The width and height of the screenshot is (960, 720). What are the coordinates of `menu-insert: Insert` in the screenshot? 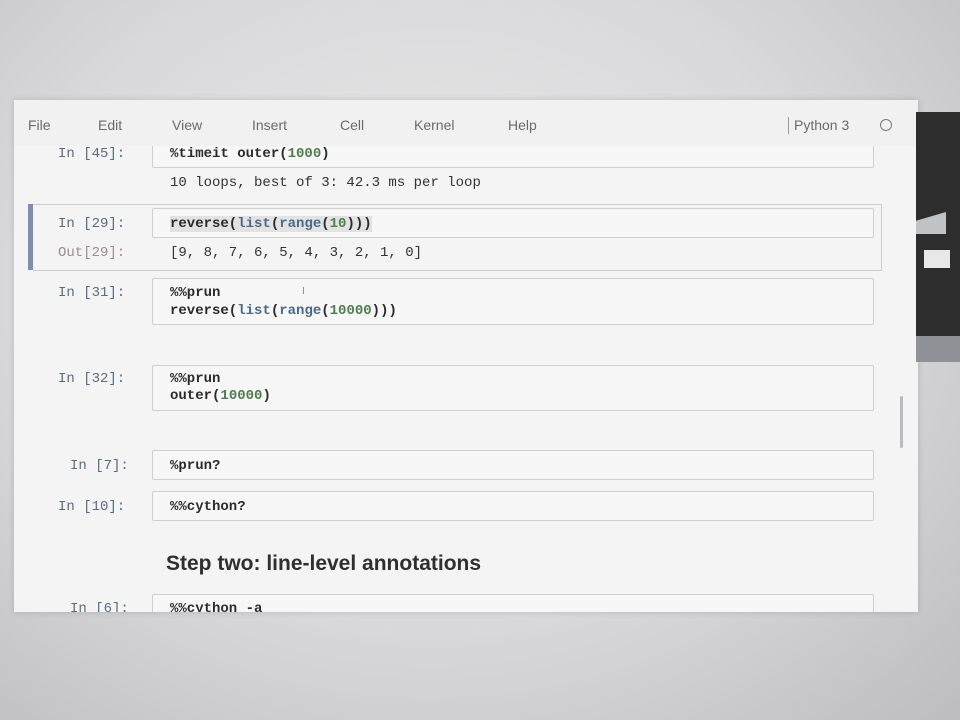 It's located at (269, 125).